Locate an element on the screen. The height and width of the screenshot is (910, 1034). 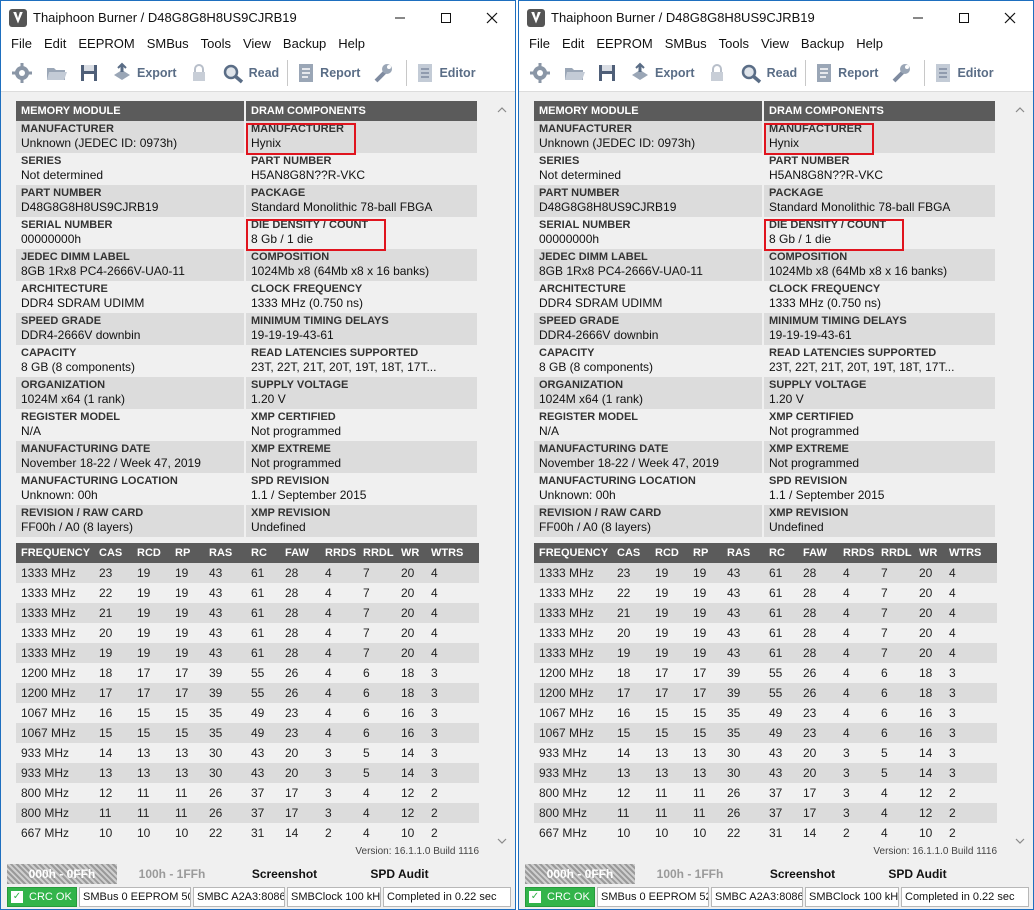
table-cell: 10 is located at coordinates (113, 833).